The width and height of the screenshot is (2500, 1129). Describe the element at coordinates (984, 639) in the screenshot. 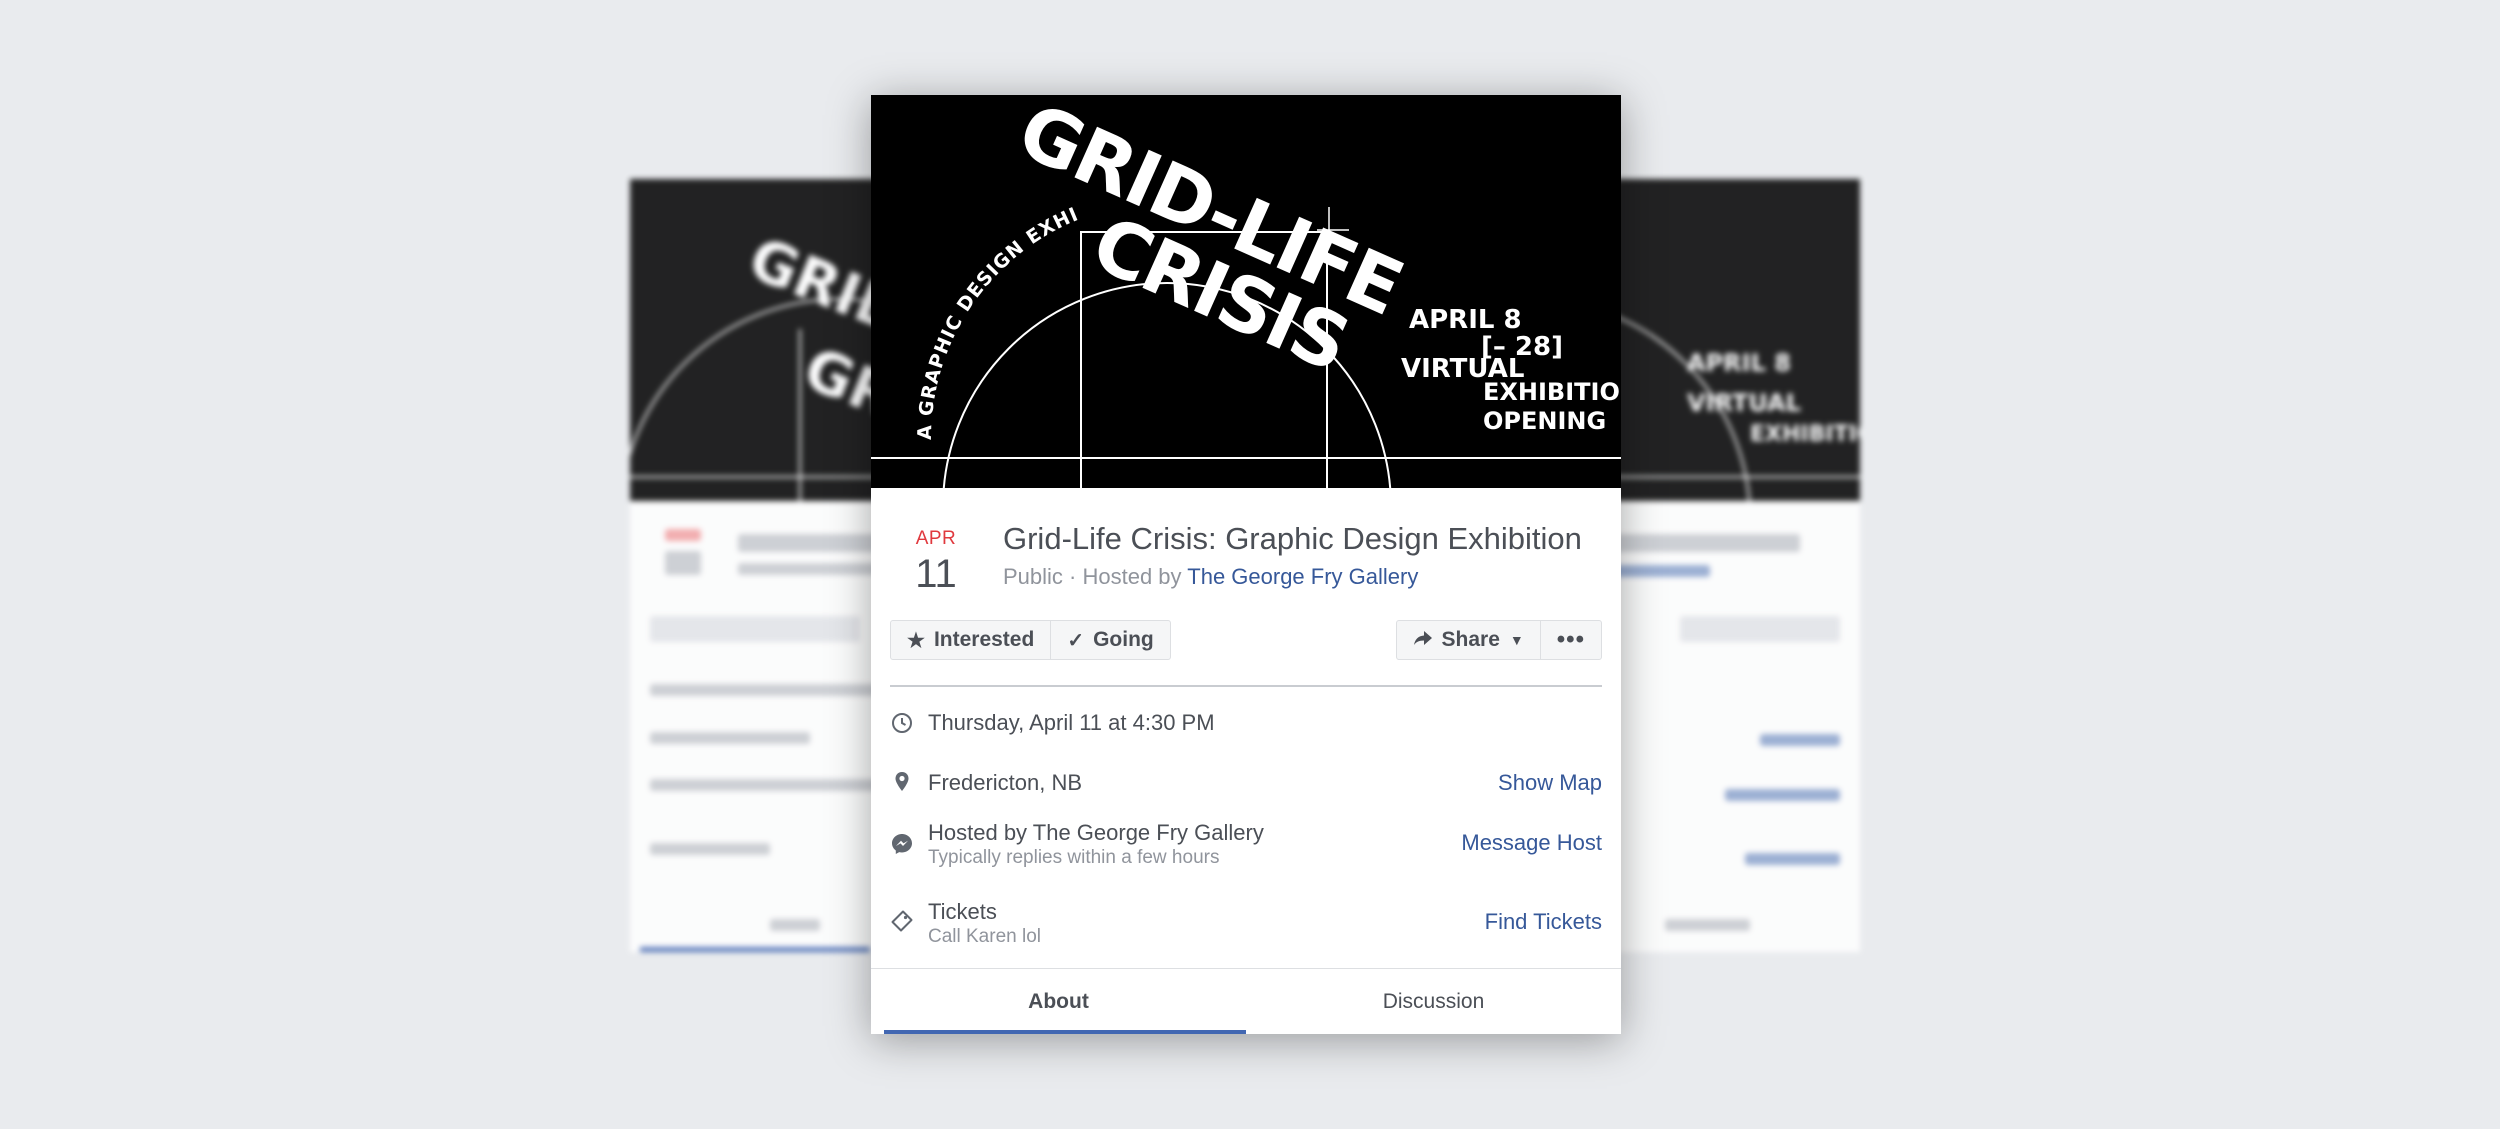

I see `interested-label: Interested` at that location.